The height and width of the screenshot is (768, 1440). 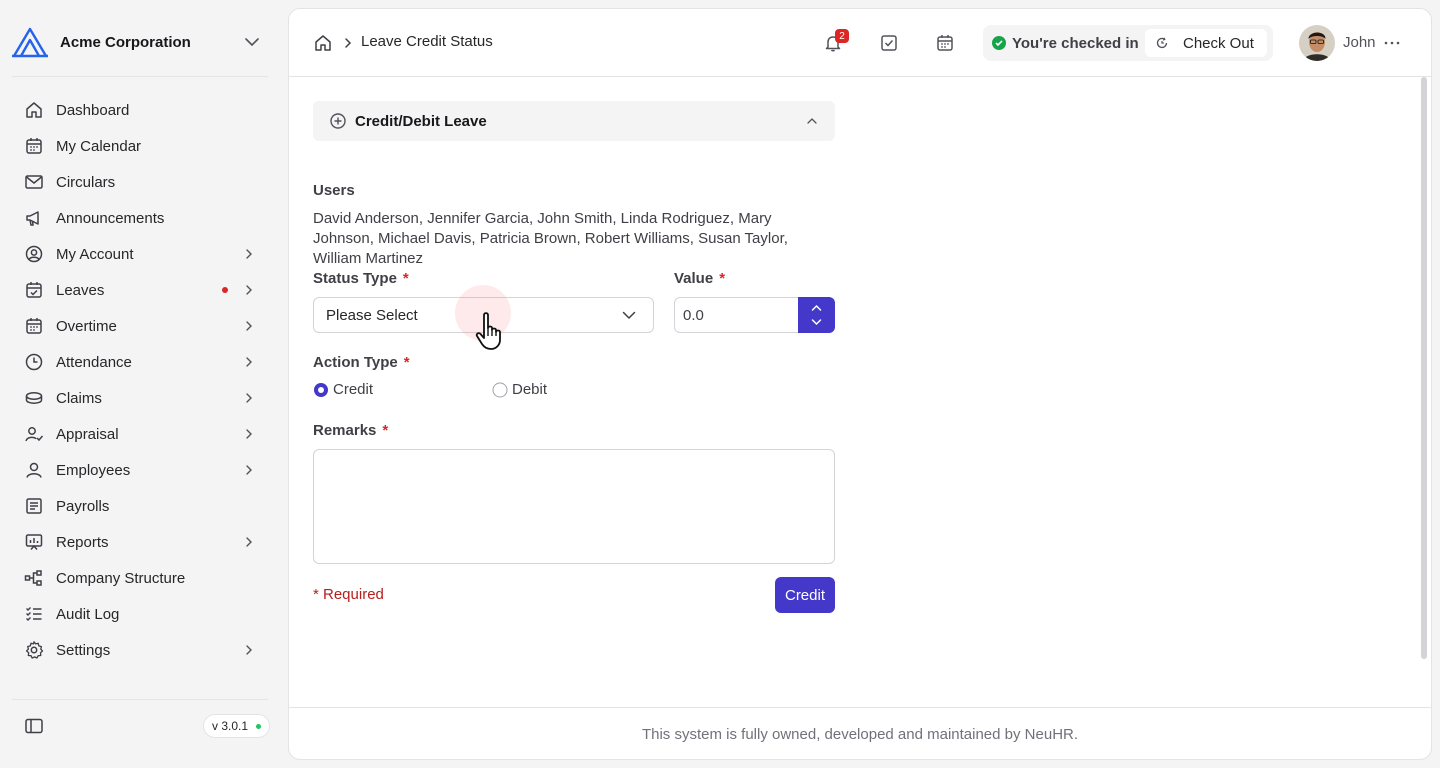 I want to click on user-icon, so click(x=34, y=470).